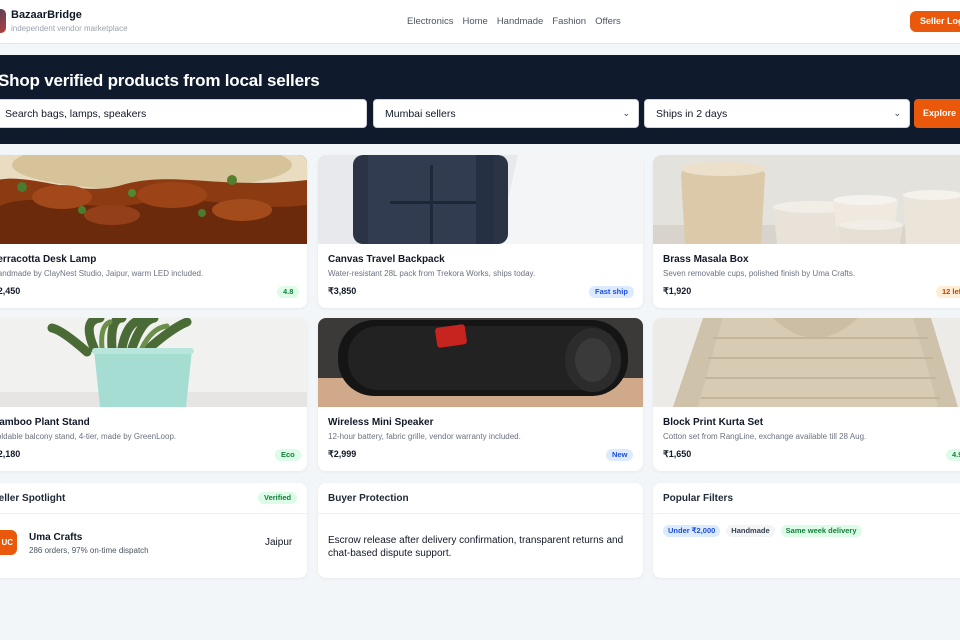  I want to click on seller-city: Jaipur, so click(279, 542).